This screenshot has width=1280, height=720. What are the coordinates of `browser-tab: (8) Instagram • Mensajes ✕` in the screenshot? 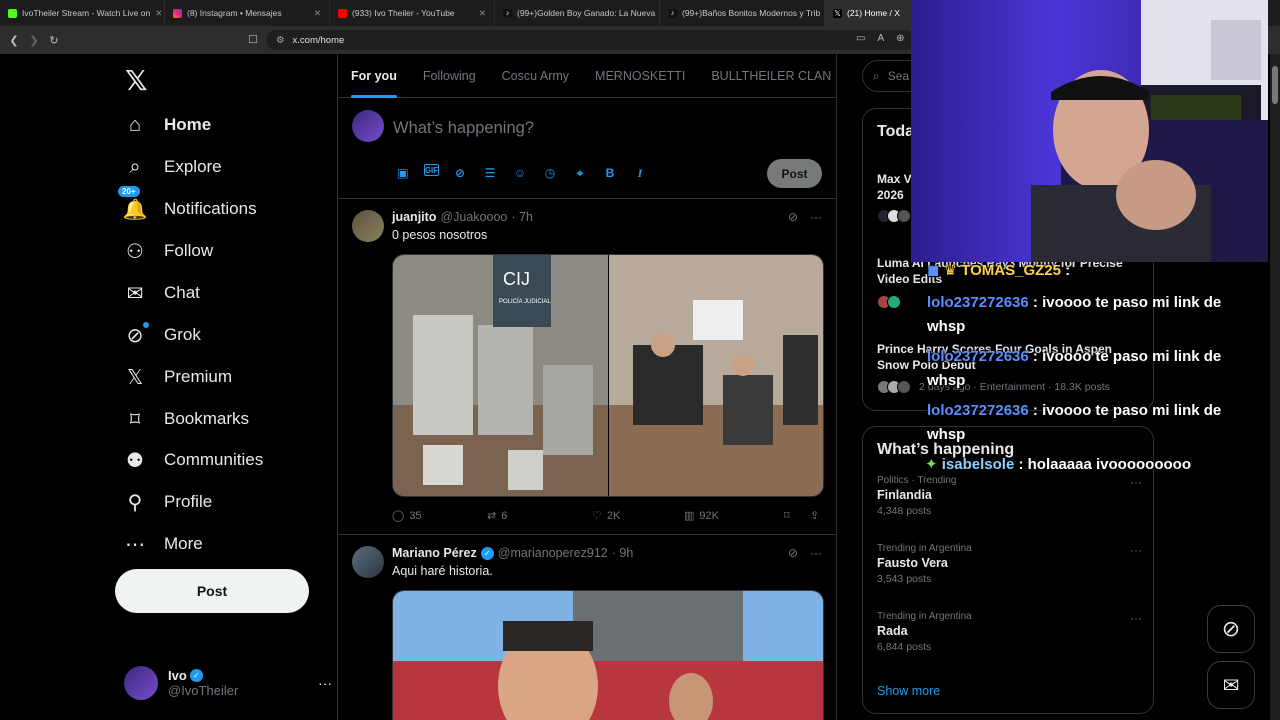 It's located at (247, 13).